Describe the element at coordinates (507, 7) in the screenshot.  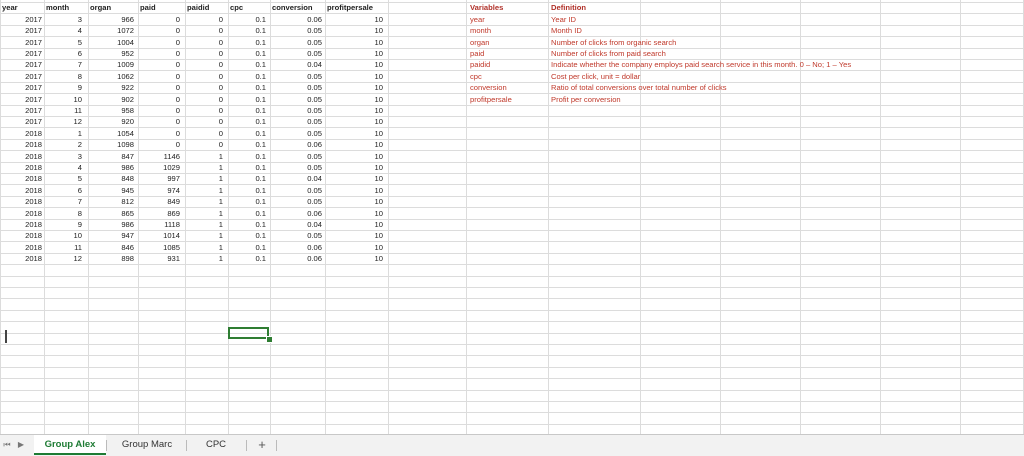
I see `variables-header: Variables` at that location.